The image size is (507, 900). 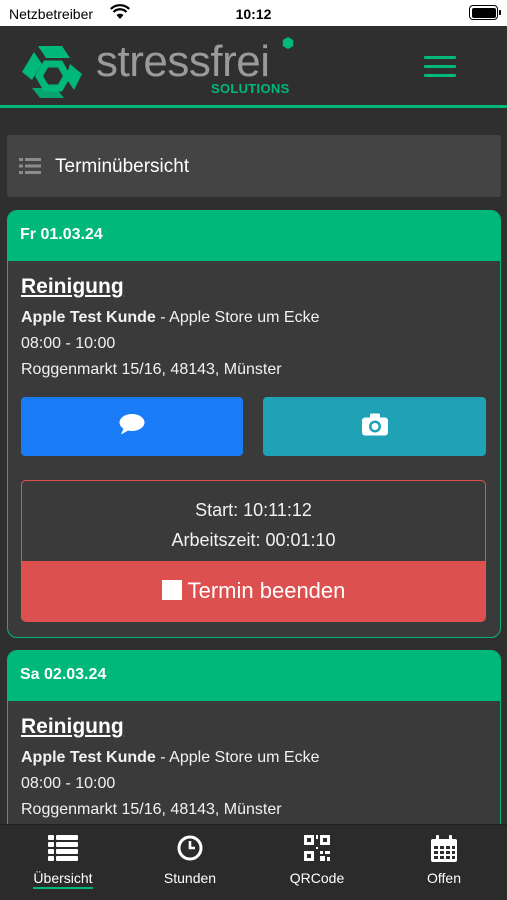 I want to click on end-appointment-label: Termin beenden, so click(x=266, y=590).